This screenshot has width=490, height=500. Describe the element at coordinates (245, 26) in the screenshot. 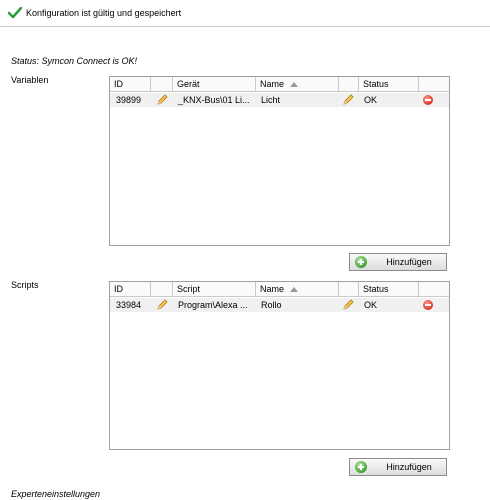

I see `header-divider` at that location.